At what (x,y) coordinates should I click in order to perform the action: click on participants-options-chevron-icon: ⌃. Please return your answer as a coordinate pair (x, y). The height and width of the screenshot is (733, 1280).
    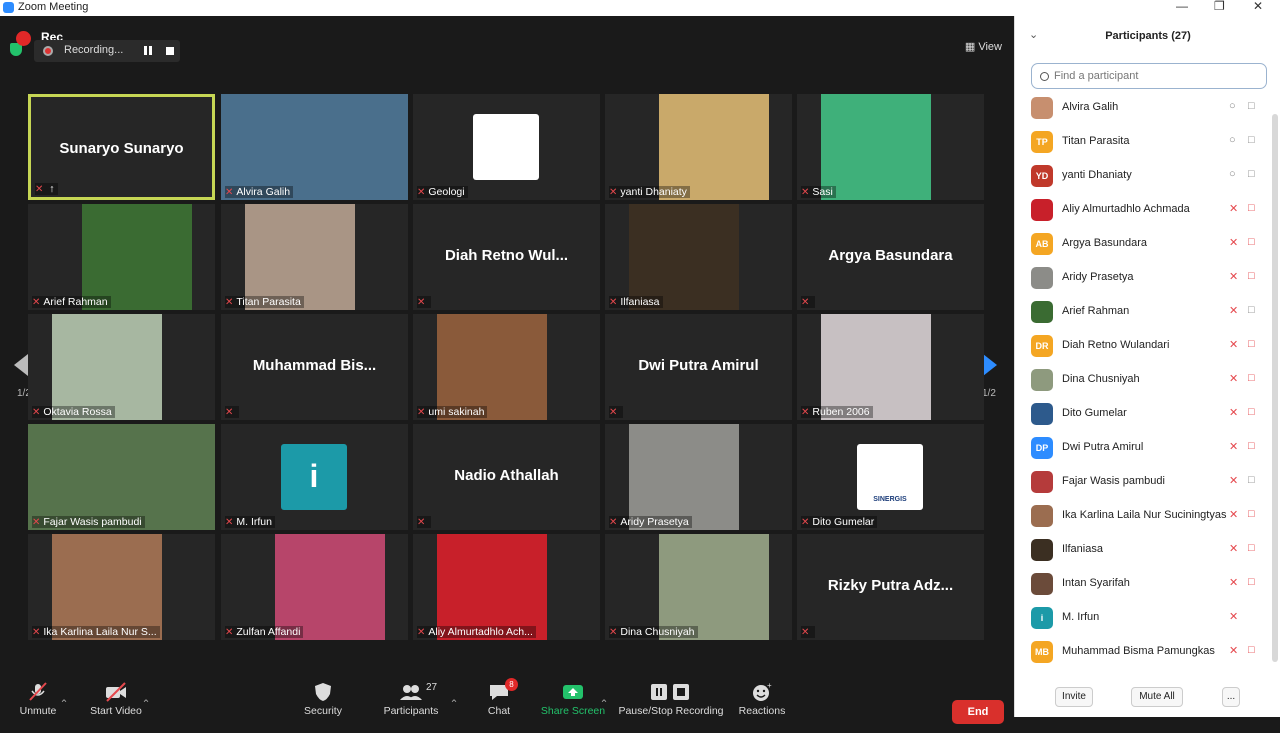
    Looking at the image, I should click on (454, 704).